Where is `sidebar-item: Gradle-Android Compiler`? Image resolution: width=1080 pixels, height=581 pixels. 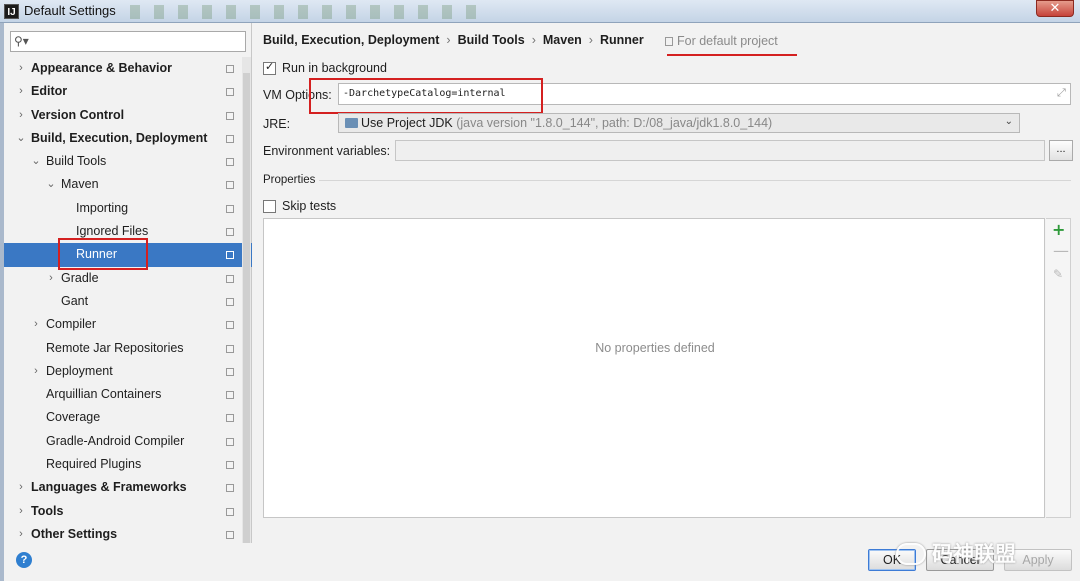
sidebar-item: Gradle-Android Compiler is located at coordinates (128, 441).